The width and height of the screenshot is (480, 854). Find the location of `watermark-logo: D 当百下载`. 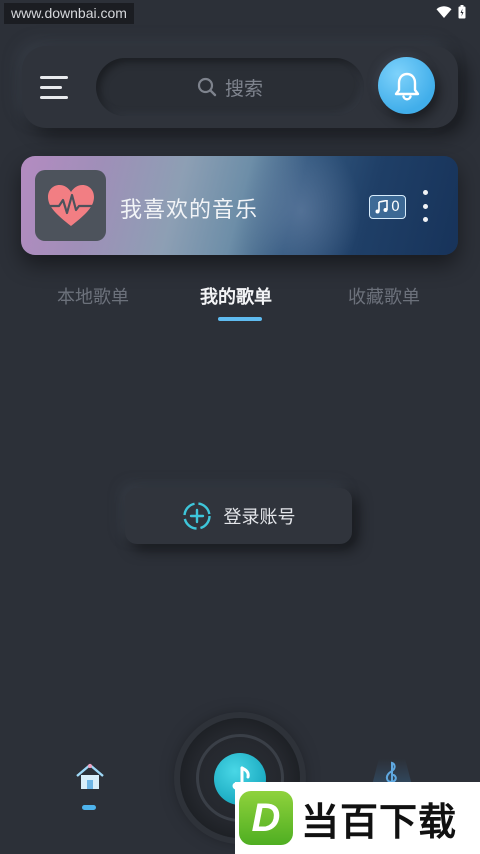

watermark-logo: D 当百下载 is located at coordinates (357, 818).